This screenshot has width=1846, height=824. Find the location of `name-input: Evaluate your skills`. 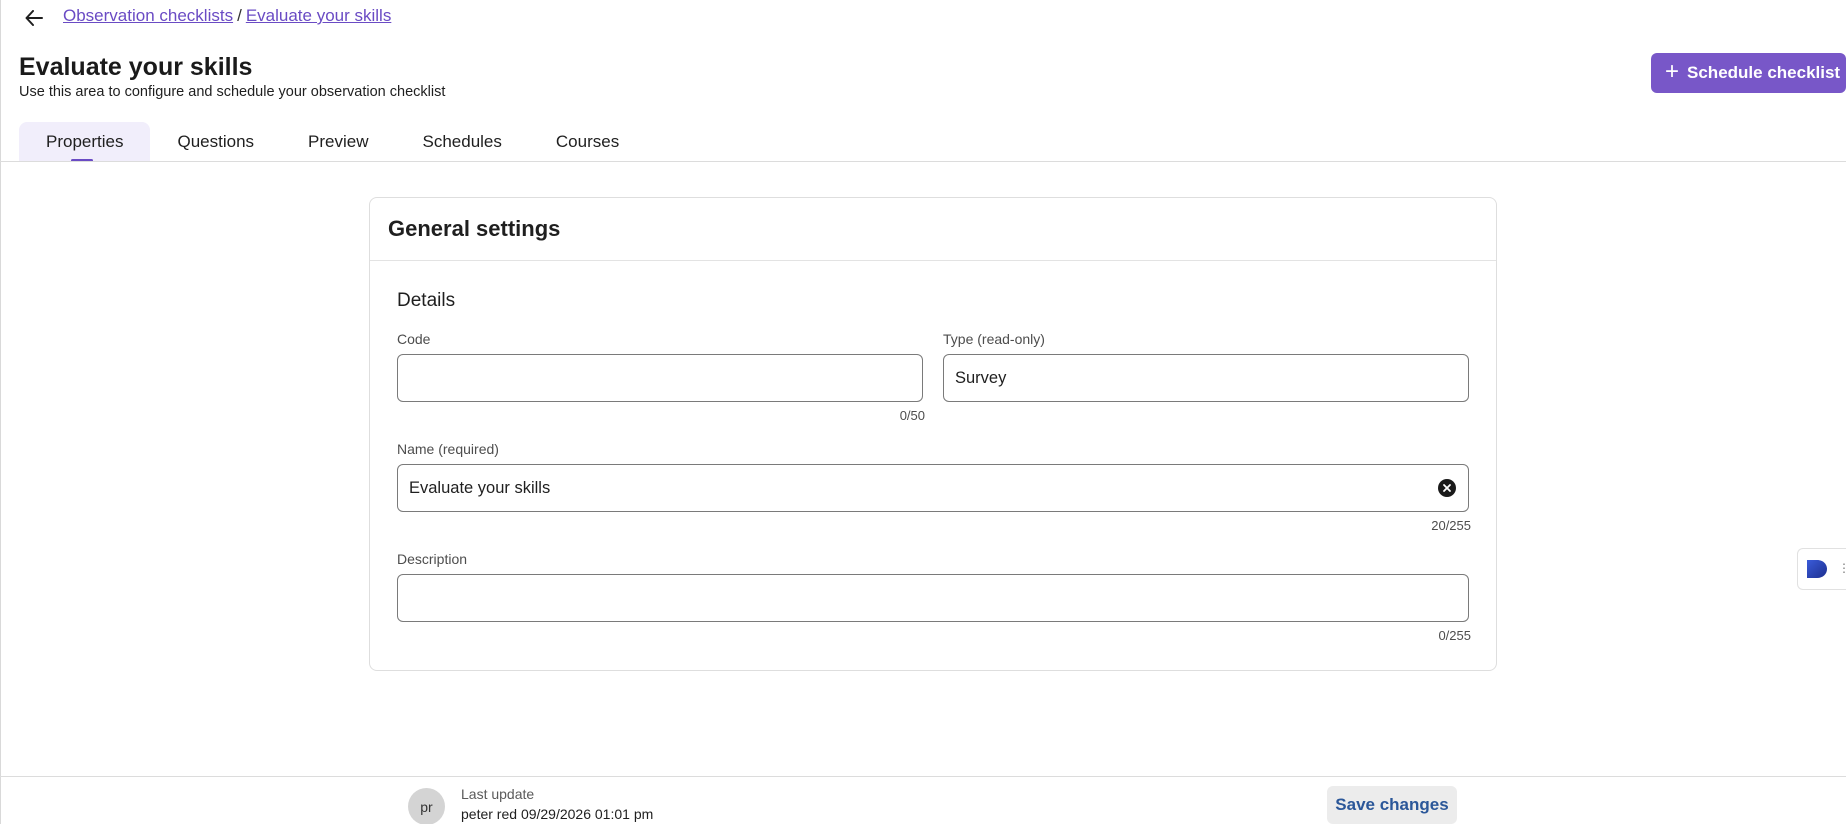

name-input: Evaluate your skills is located at coordinates (933, 488).